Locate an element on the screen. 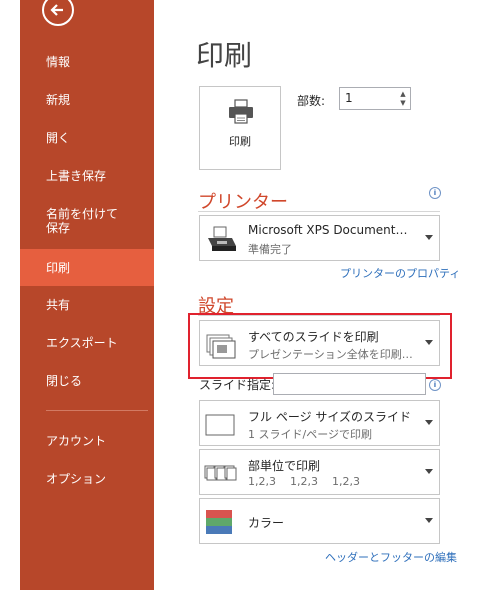 This screenshot has height=600, width=485. collate-title: 部単位で印刷 is located at coordinates (284, 466).